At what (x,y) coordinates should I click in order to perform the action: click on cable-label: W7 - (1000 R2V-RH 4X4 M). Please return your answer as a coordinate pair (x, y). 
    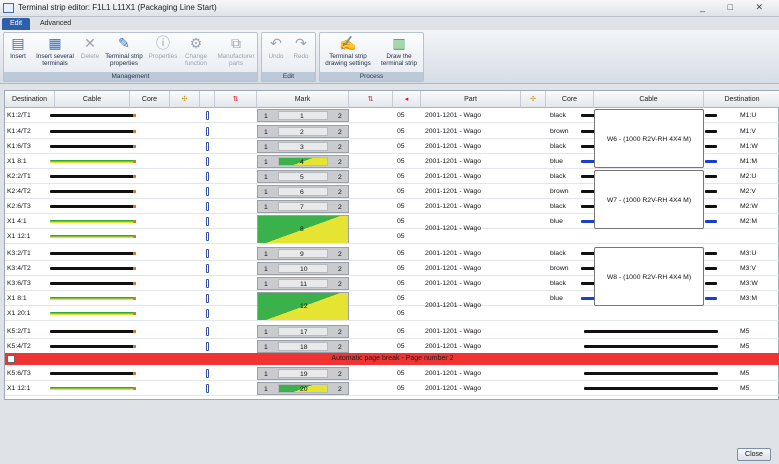
    Looking at the image, I should click on (649, 200).